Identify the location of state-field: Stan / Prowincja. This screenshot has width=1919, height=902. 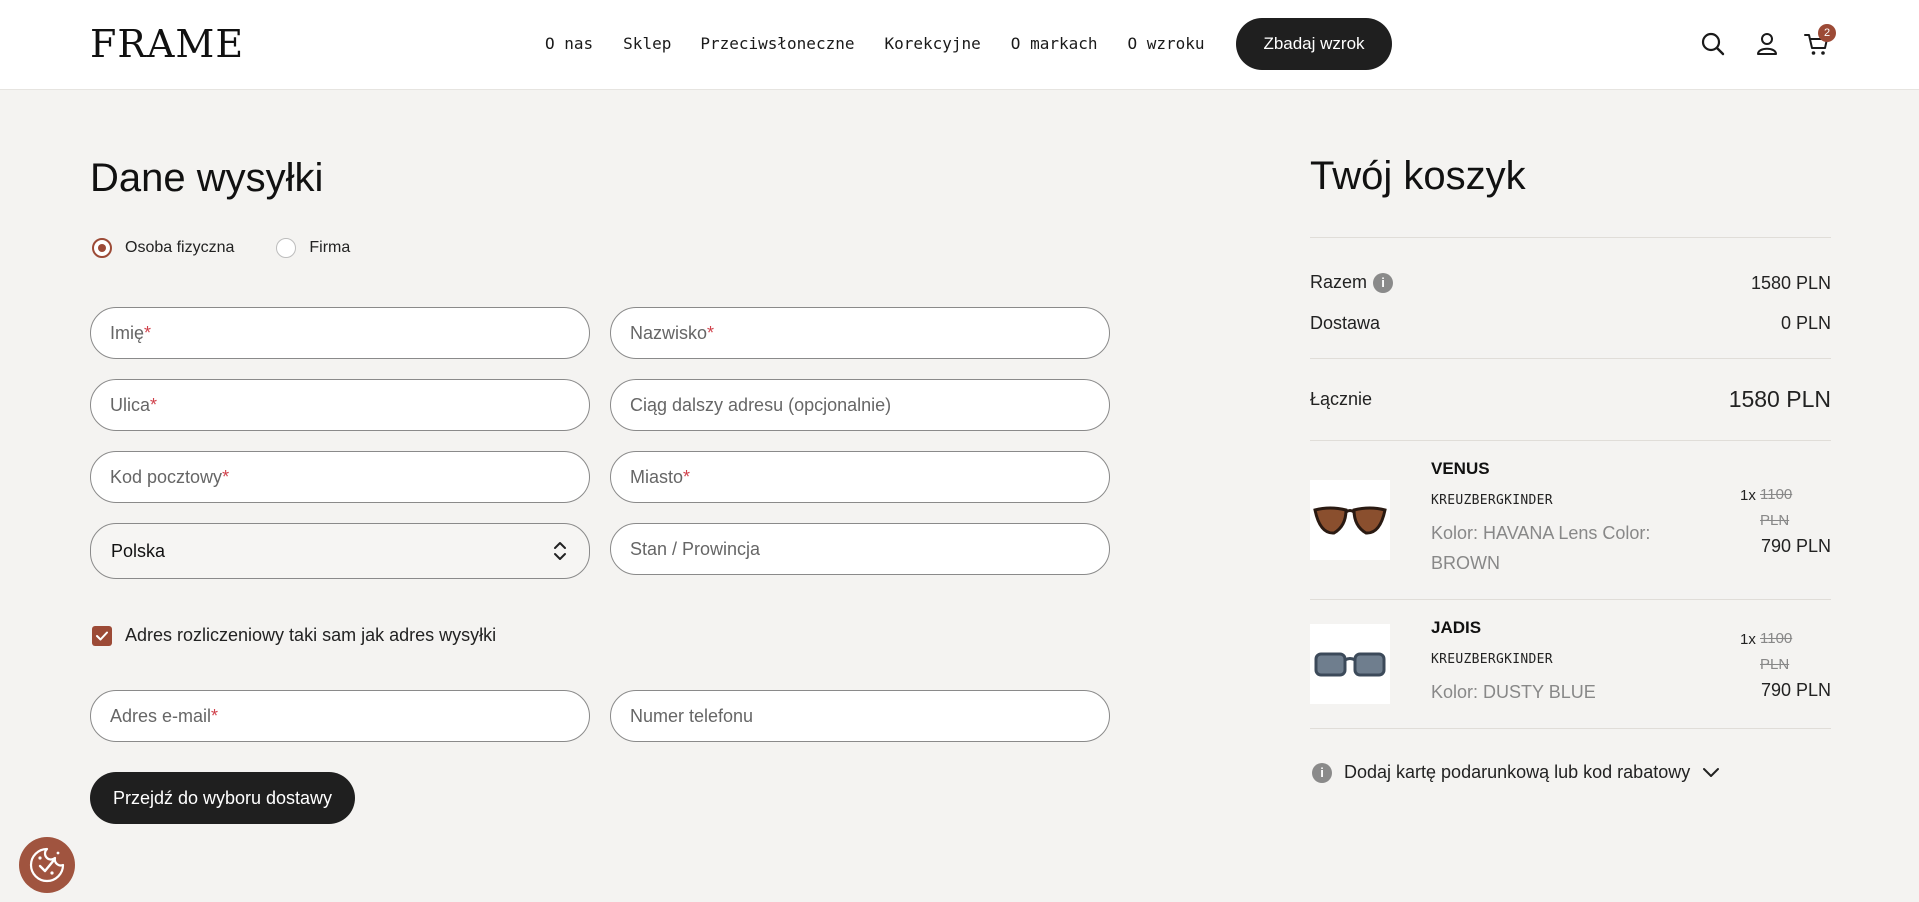
(860, 549).